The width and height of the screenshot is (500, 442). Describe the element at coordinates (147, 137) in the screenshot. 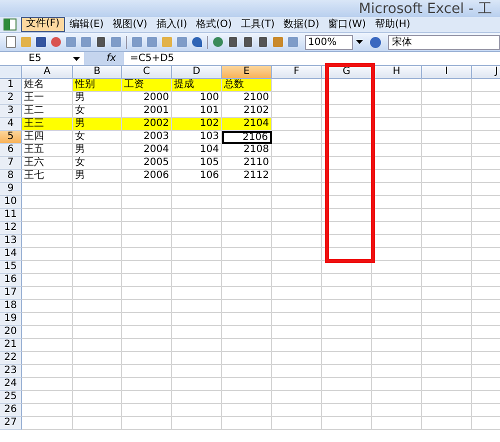

I see `table-cell: 2003` at that location.